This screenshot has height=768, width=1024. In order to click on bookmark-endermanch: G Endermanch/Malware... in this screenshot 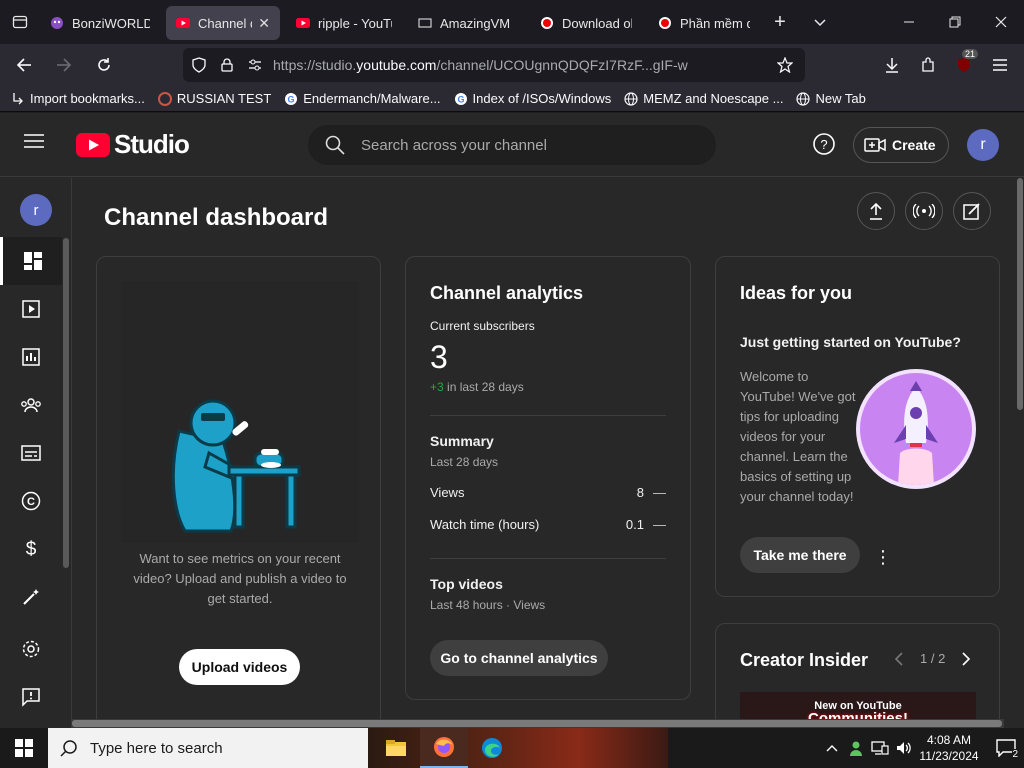, I will do `click(362, 99)`.